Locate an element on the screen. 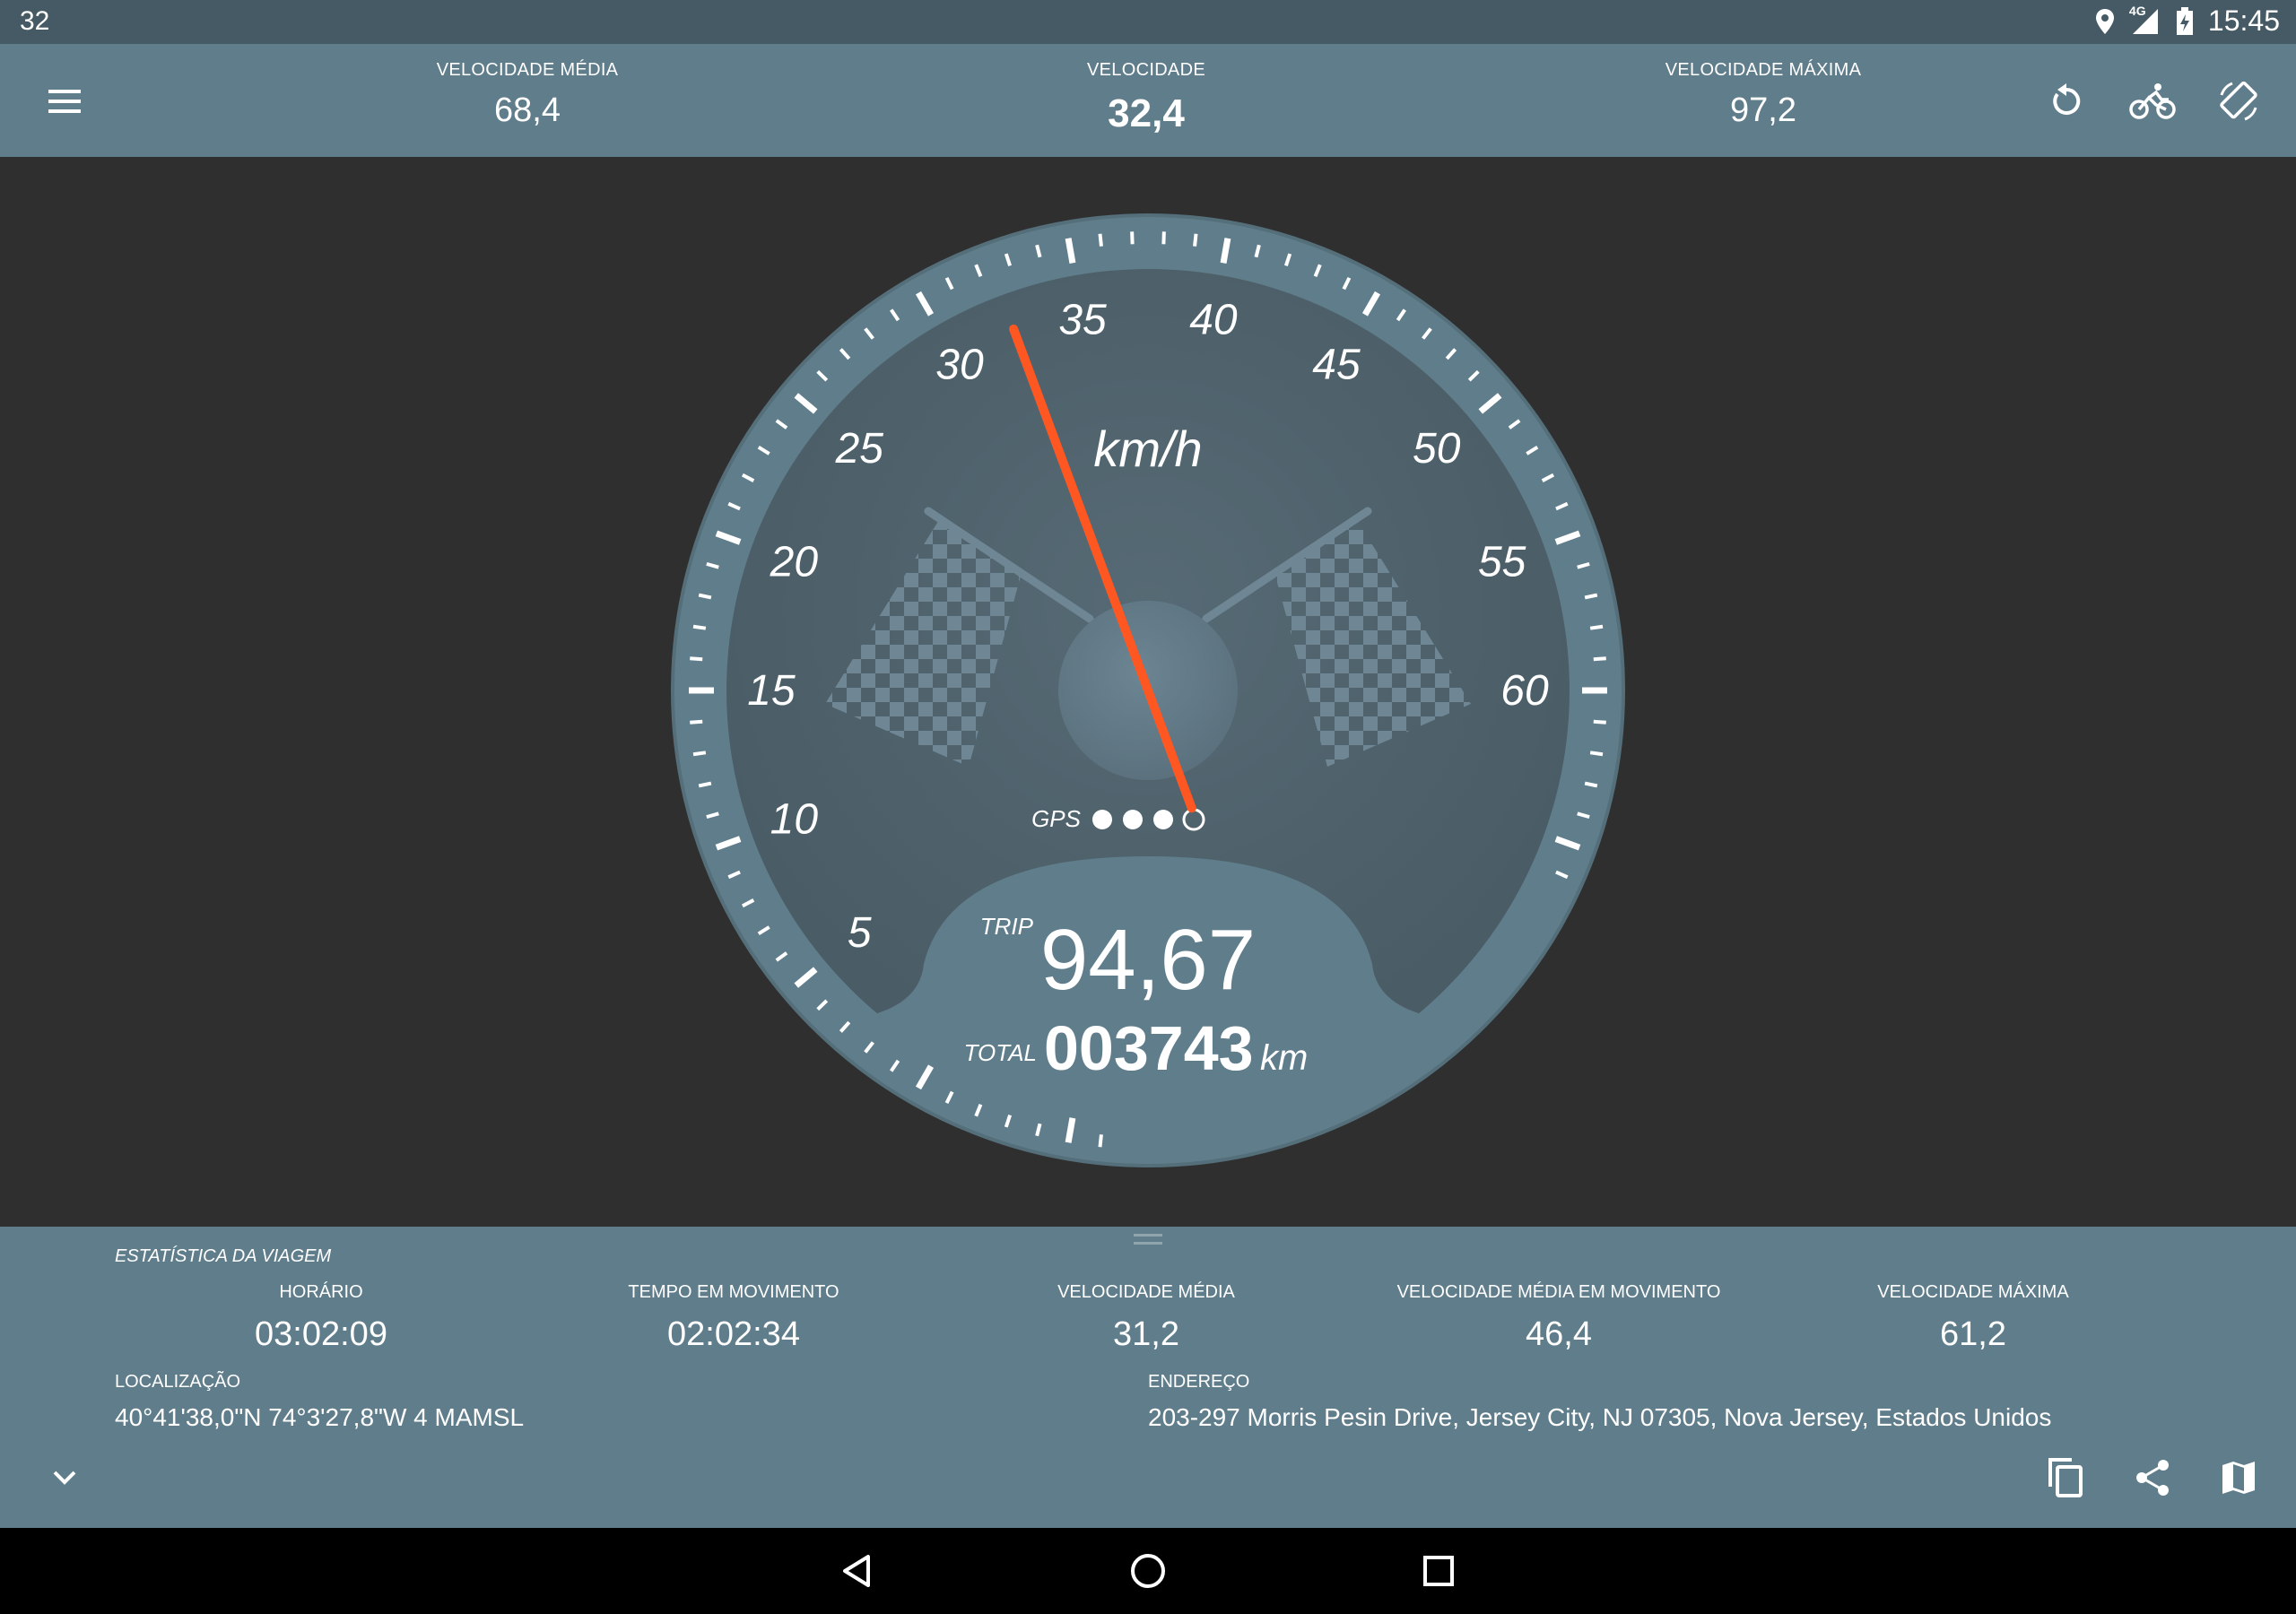  collapse-button is located at coordinates (64, 1478).